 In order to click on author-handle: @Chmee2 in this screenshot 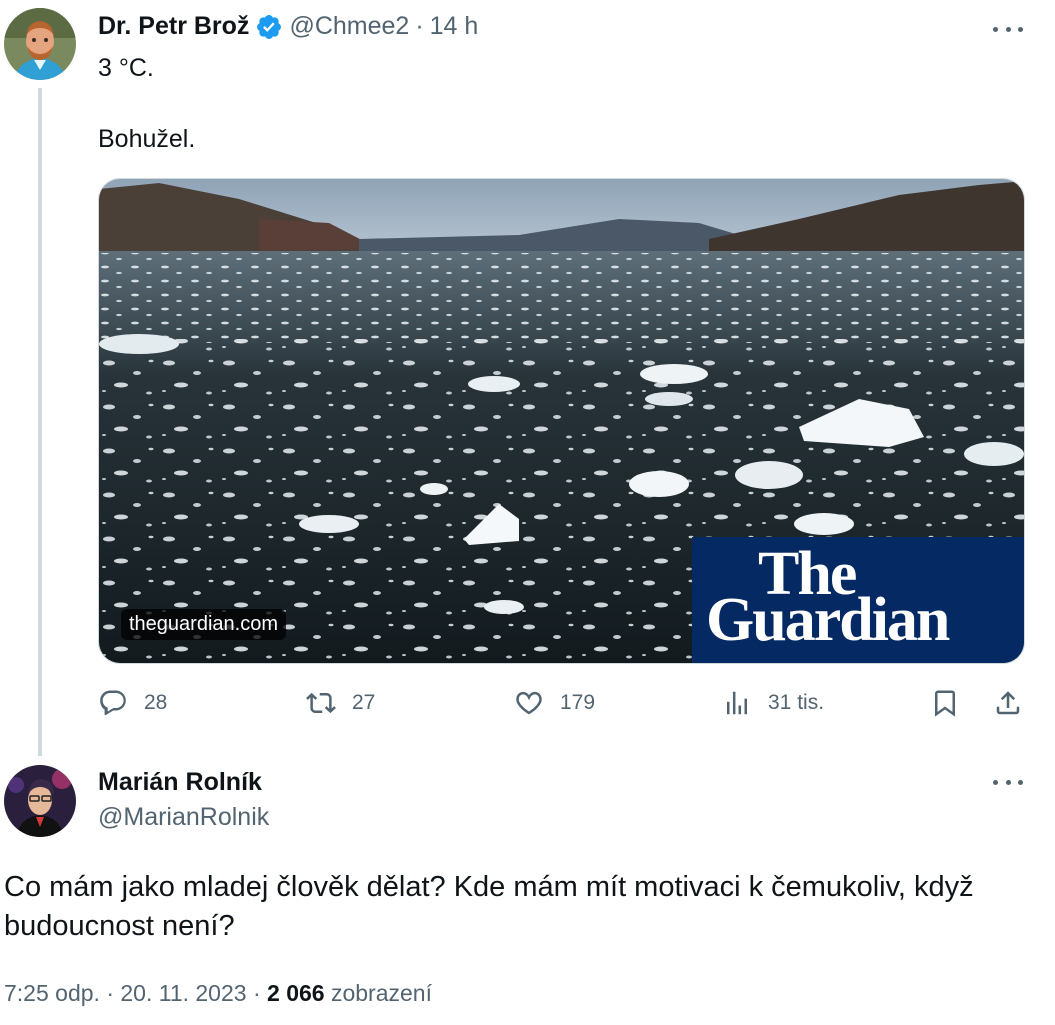, I will do `click(349, 26)`.